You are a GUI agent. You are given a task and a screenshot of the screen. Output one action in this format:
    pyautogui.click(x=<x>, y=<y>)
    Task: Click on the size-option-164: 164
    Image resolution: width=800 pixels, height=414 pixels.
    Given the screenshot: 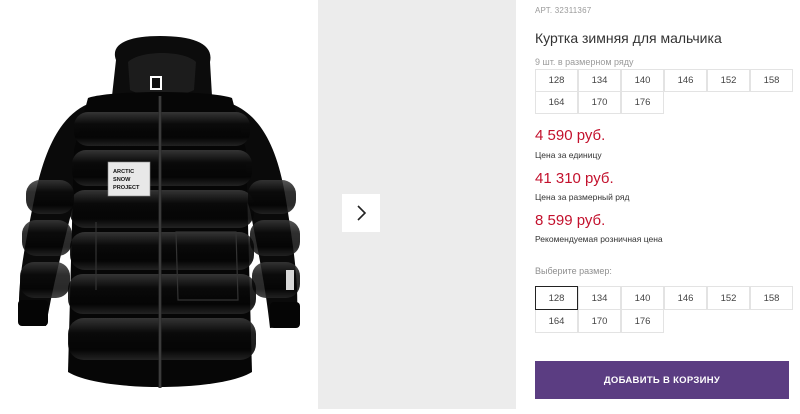 What is the action you would take?
    pyautogui.click(x=556, y=321)
    